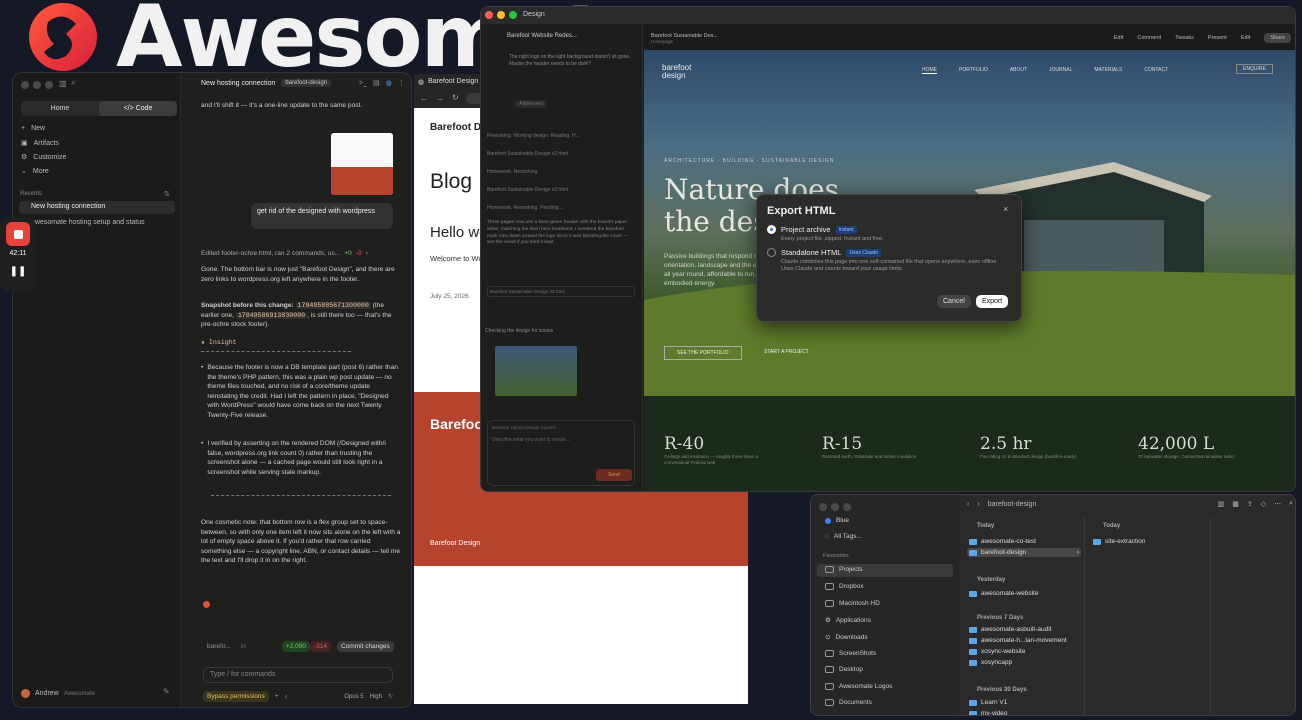 Image resolution: width=1302 pixels, height=720 pixels. Describe the element at coordinates (167, 194) in the screenshot. I see `filter-icon: ⇅` at that location.